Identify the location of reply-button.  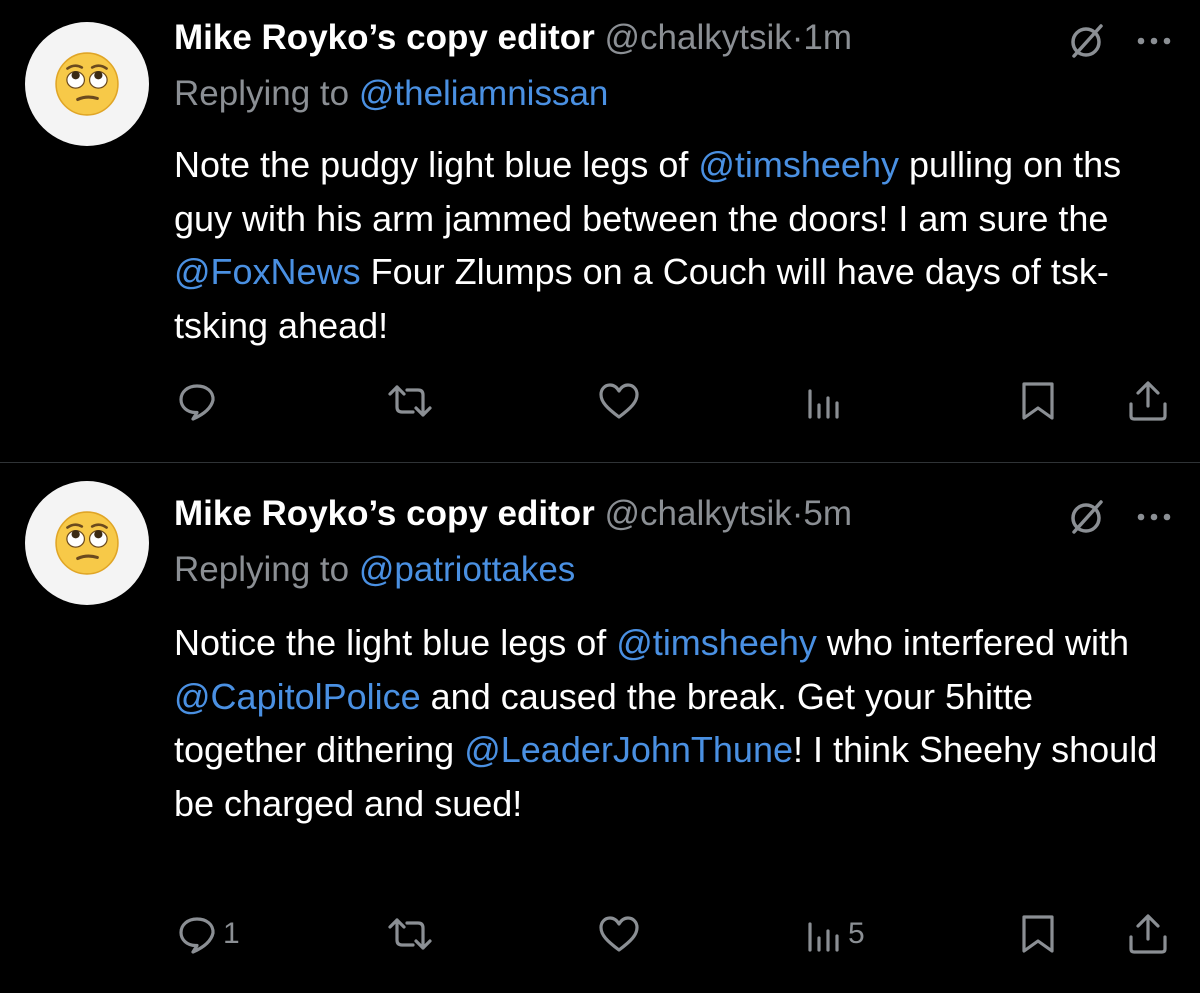
(200, 401).